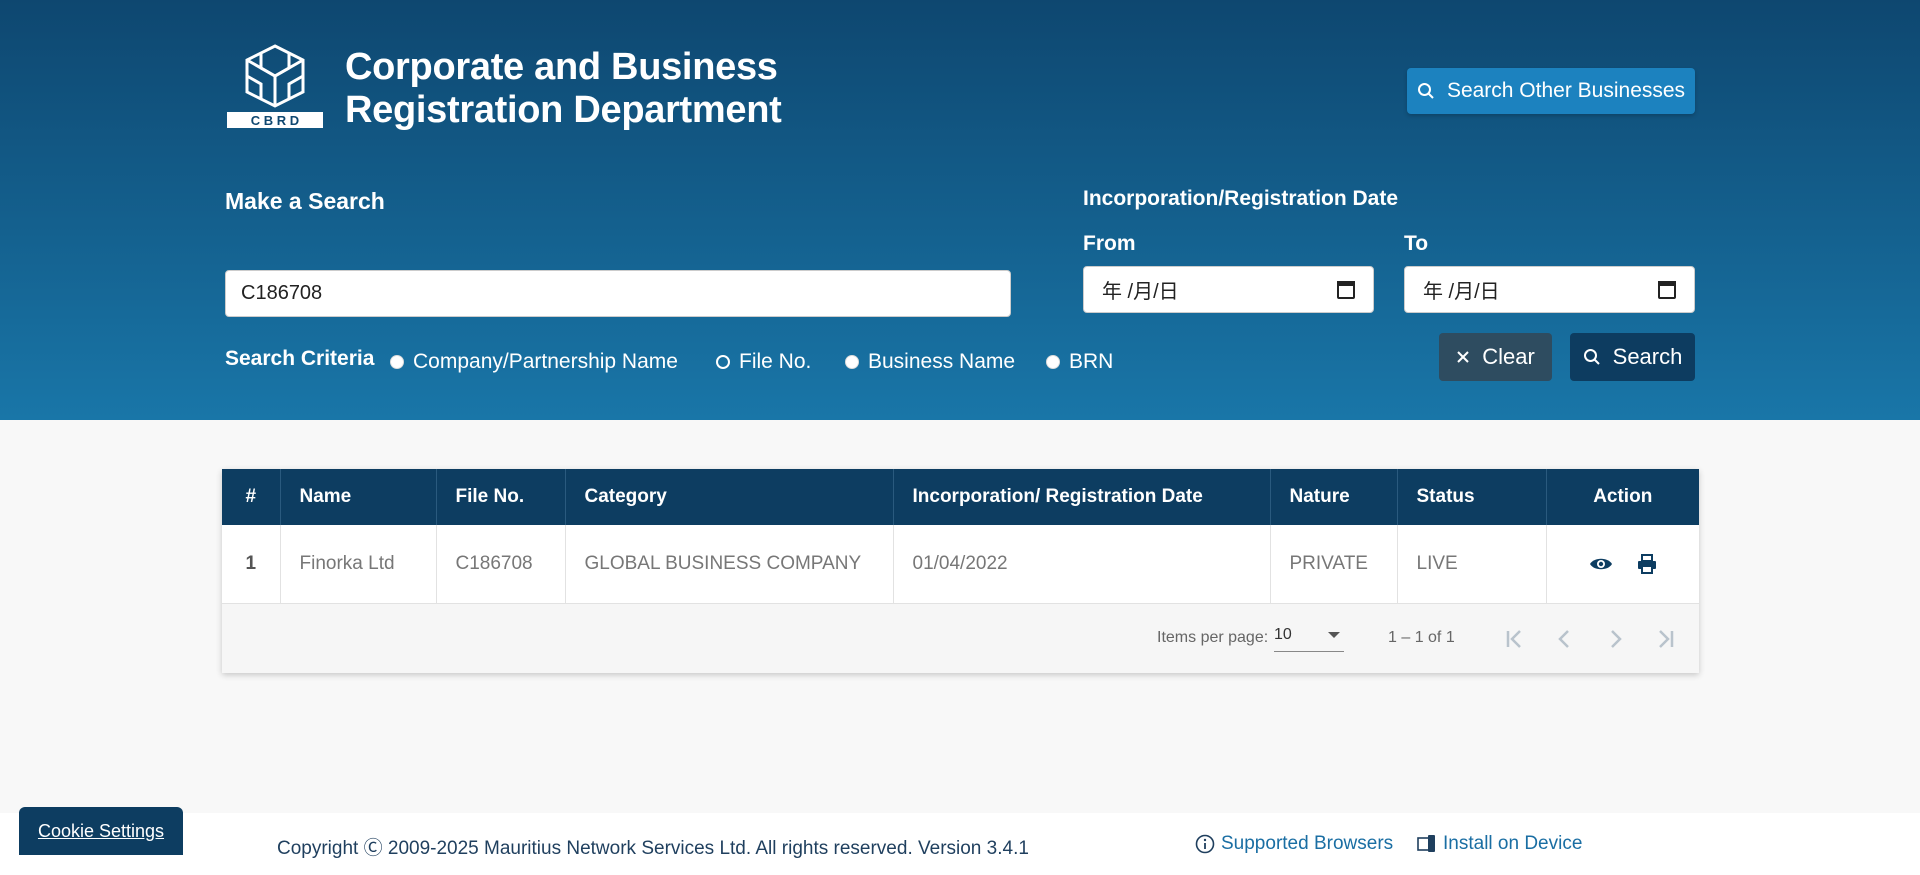  Describe the element at coordinates (1647, 563) in the screenshot. I see `print-icon` at that location.